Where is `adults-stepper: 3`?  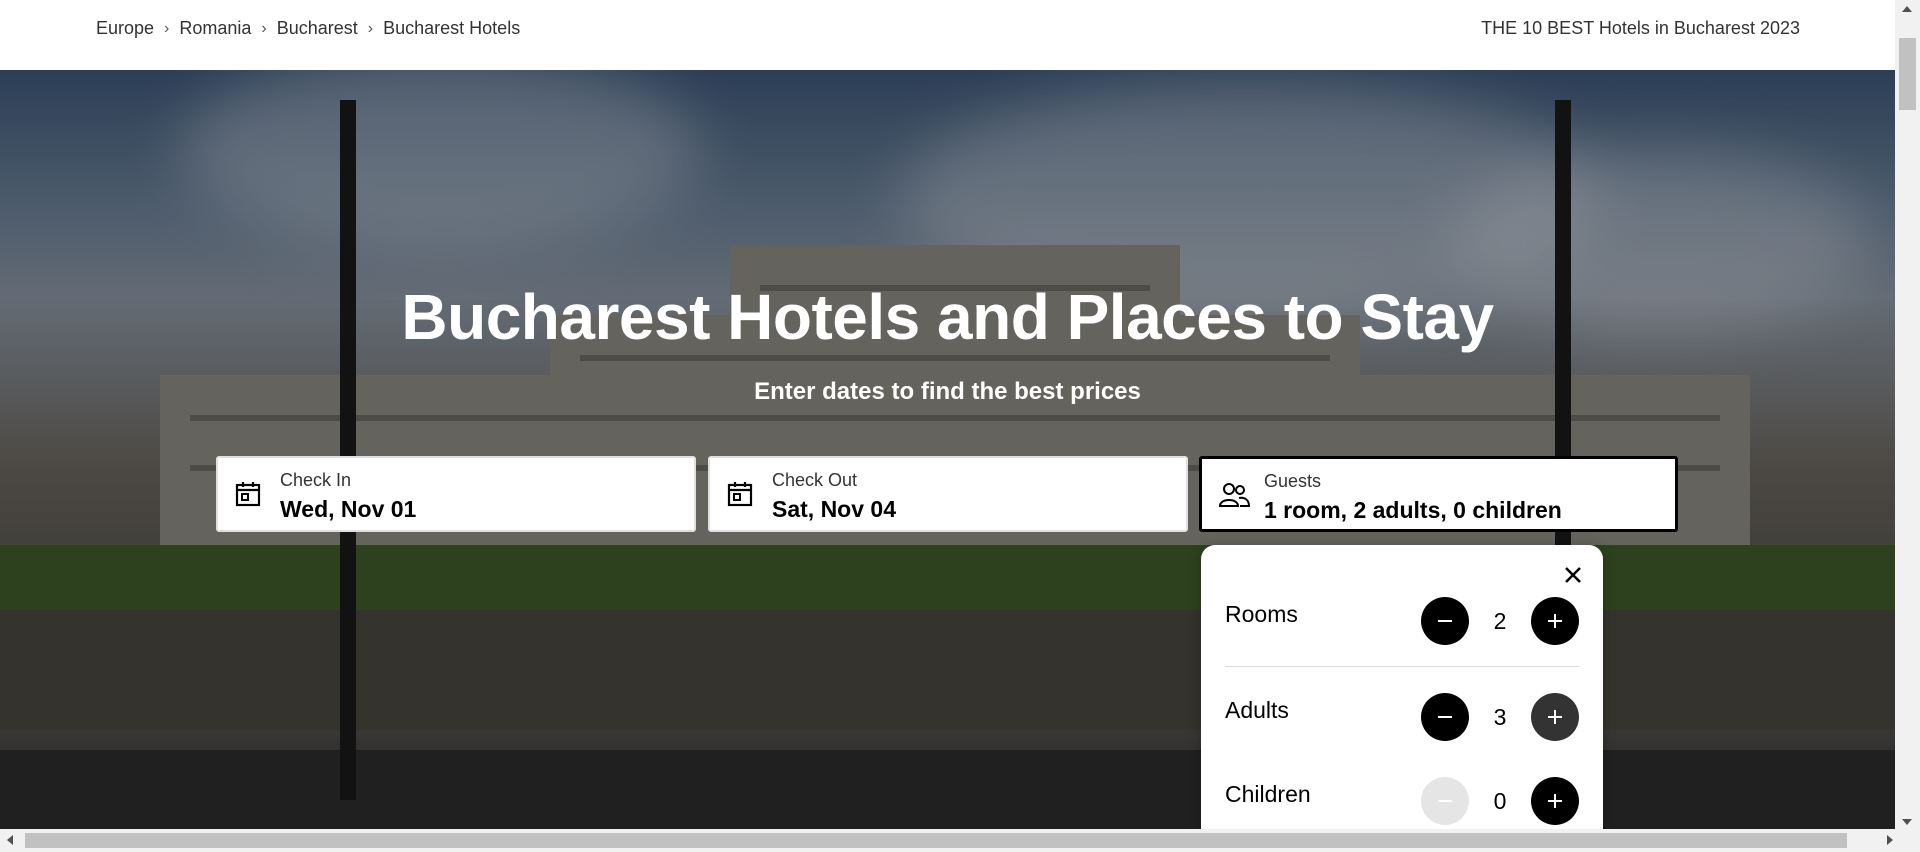 adults-stepper: 3 is located at coordinates (1500, 717).